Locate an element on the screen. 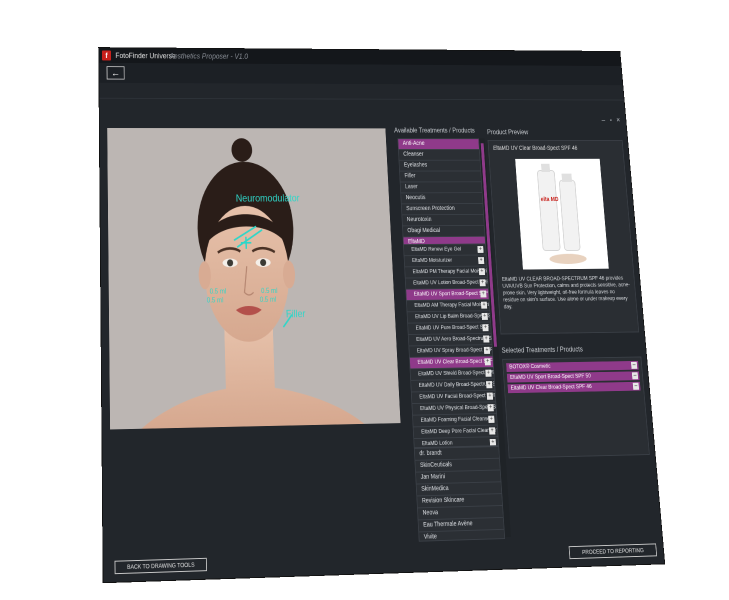 This screenshot has height=600, width=729. selected-item: EltaMD UV Sport Broad-Spect SPF 50 − is located at coordinates (573, 377).